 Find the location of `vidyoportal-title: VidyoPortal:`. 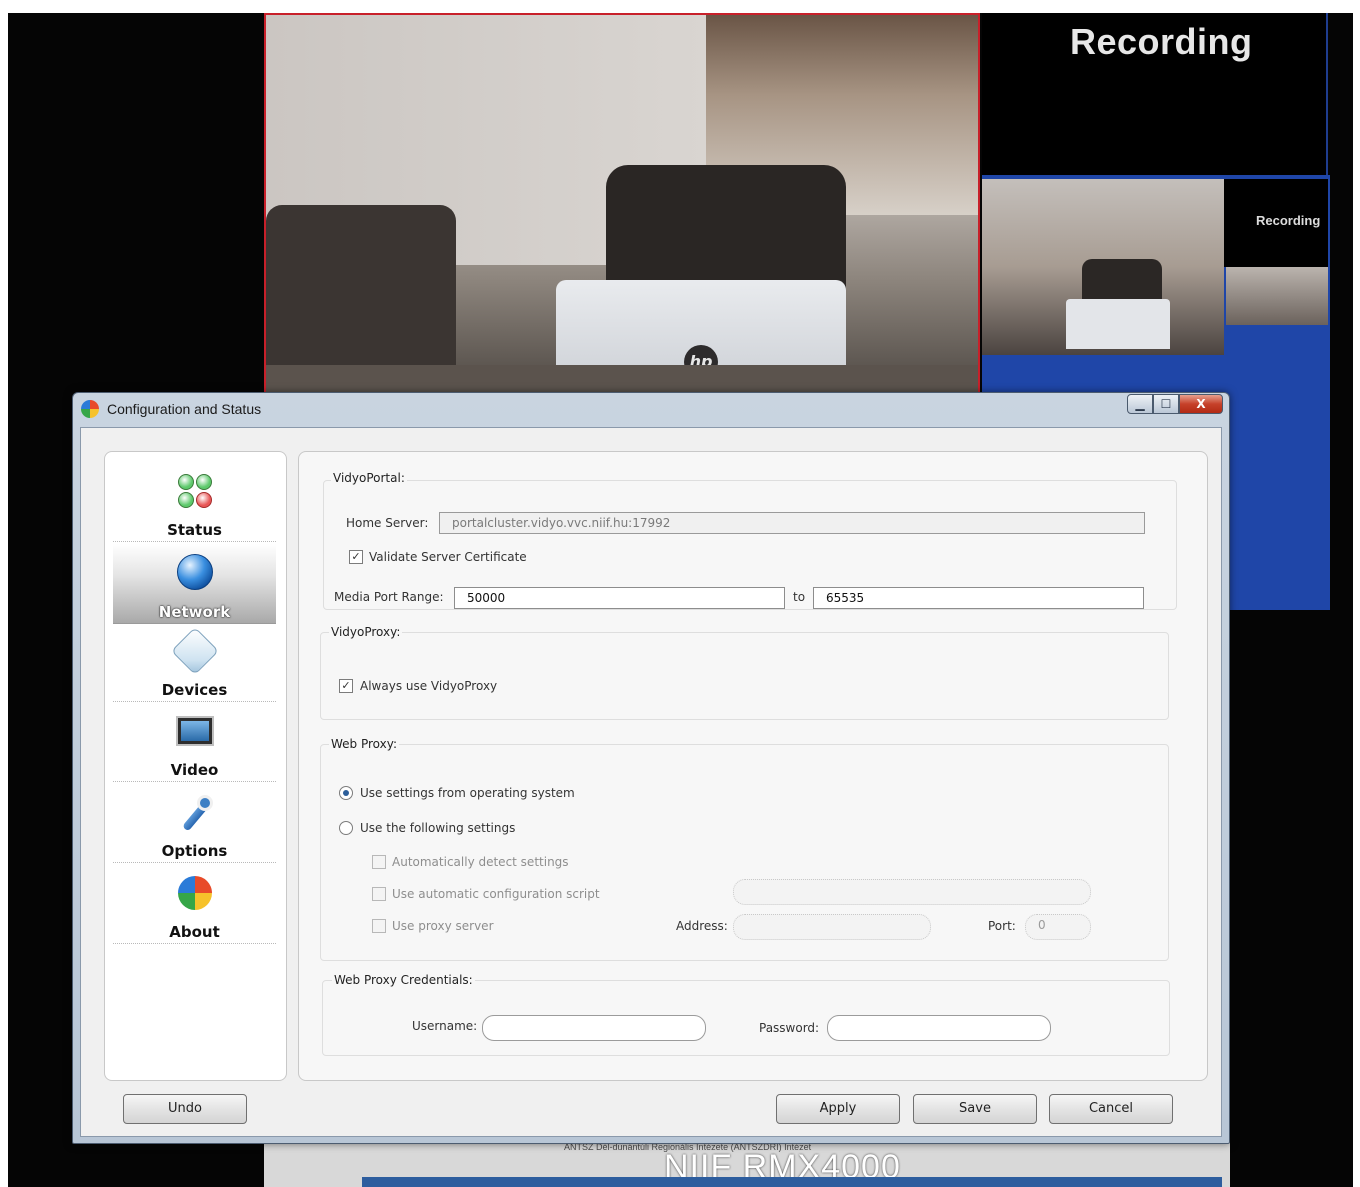

vidyoportal-title: VidyoPortal: is located at coordinates (369, 478).